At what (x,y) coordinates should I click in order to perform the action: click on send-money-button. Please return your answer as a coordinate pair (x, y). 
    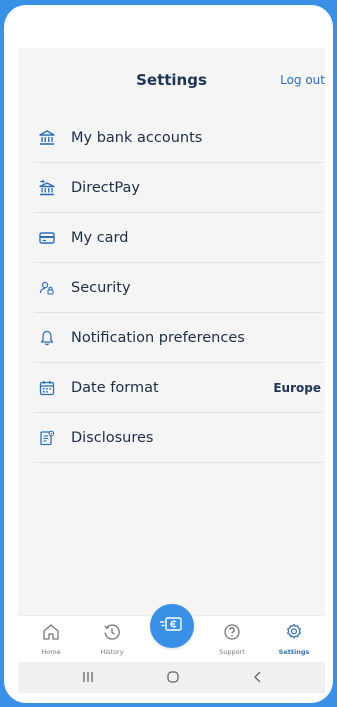
    Looking at the image, I should click on (172, 626).